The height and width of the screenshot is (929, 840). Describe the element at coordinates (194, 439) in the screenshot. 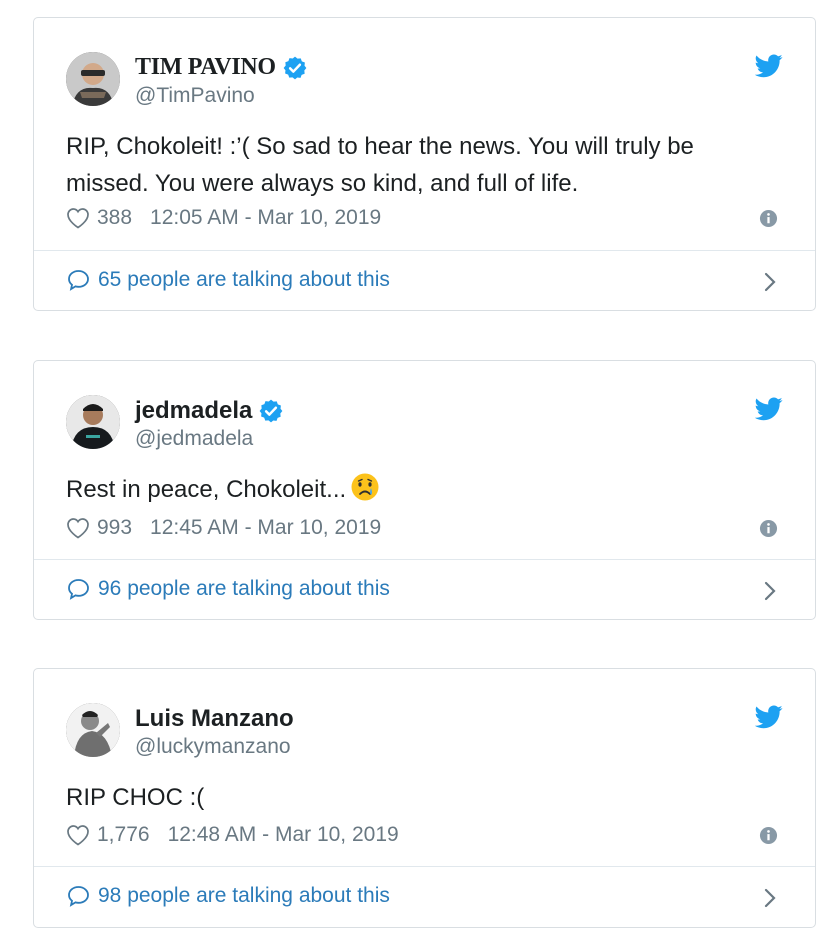

I see `user-handle: @jedmadela` at that location.